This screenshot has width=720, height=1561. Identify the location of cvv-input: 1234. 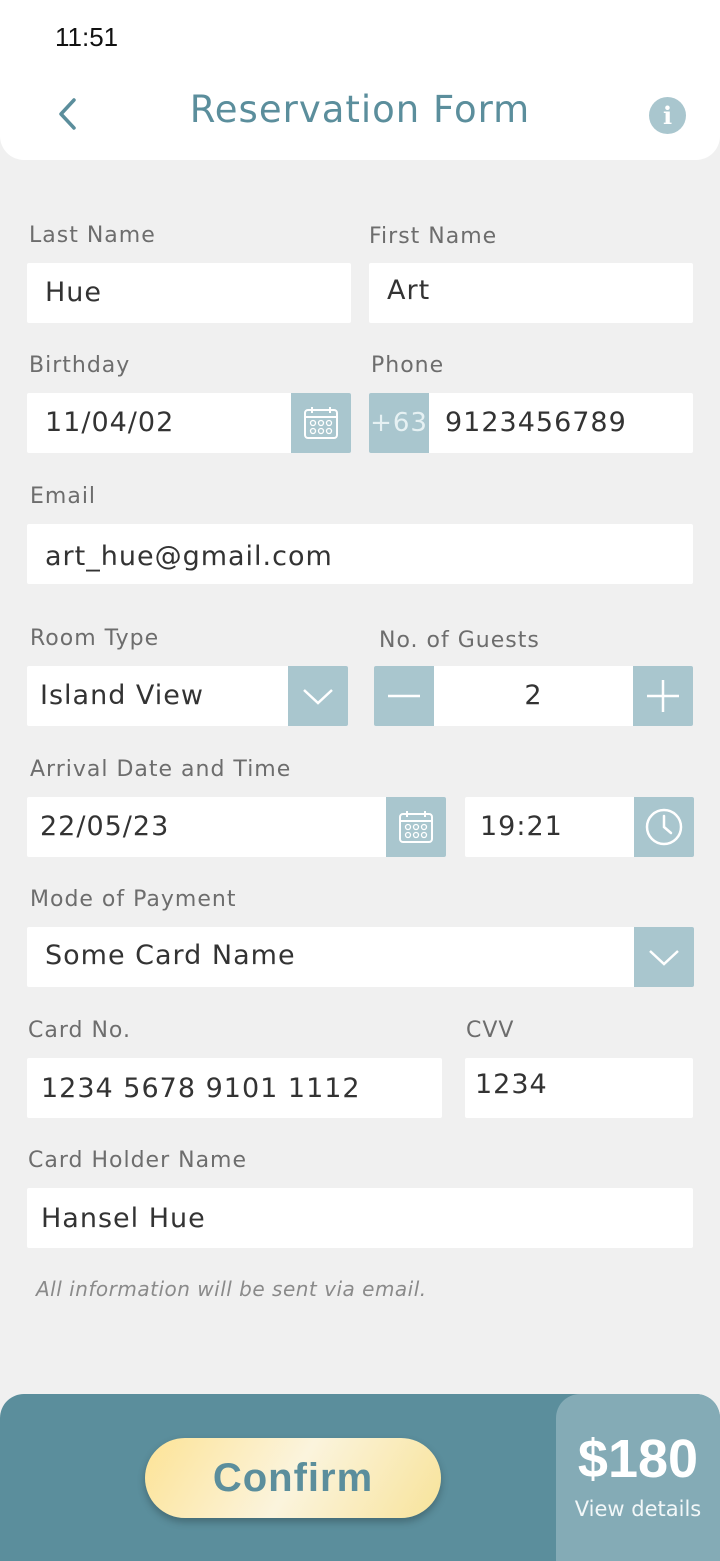
(579, 1088).